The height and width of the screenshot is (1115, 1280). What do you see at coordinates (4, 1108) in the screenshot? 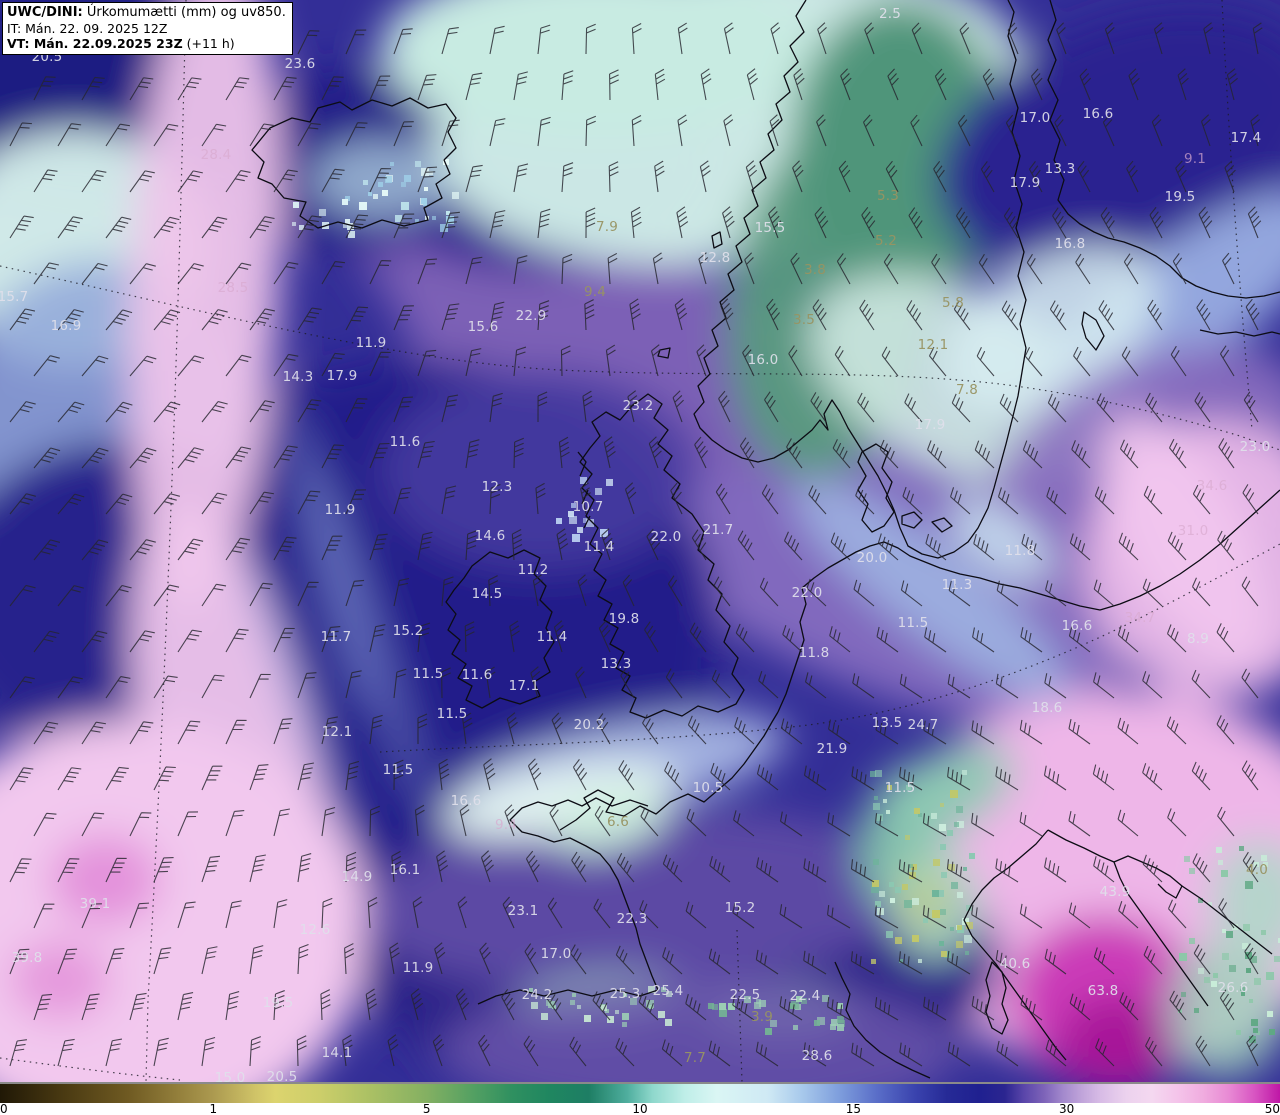
I see `colorbar-tick-label: 0` at bounding box center [4, 1108].